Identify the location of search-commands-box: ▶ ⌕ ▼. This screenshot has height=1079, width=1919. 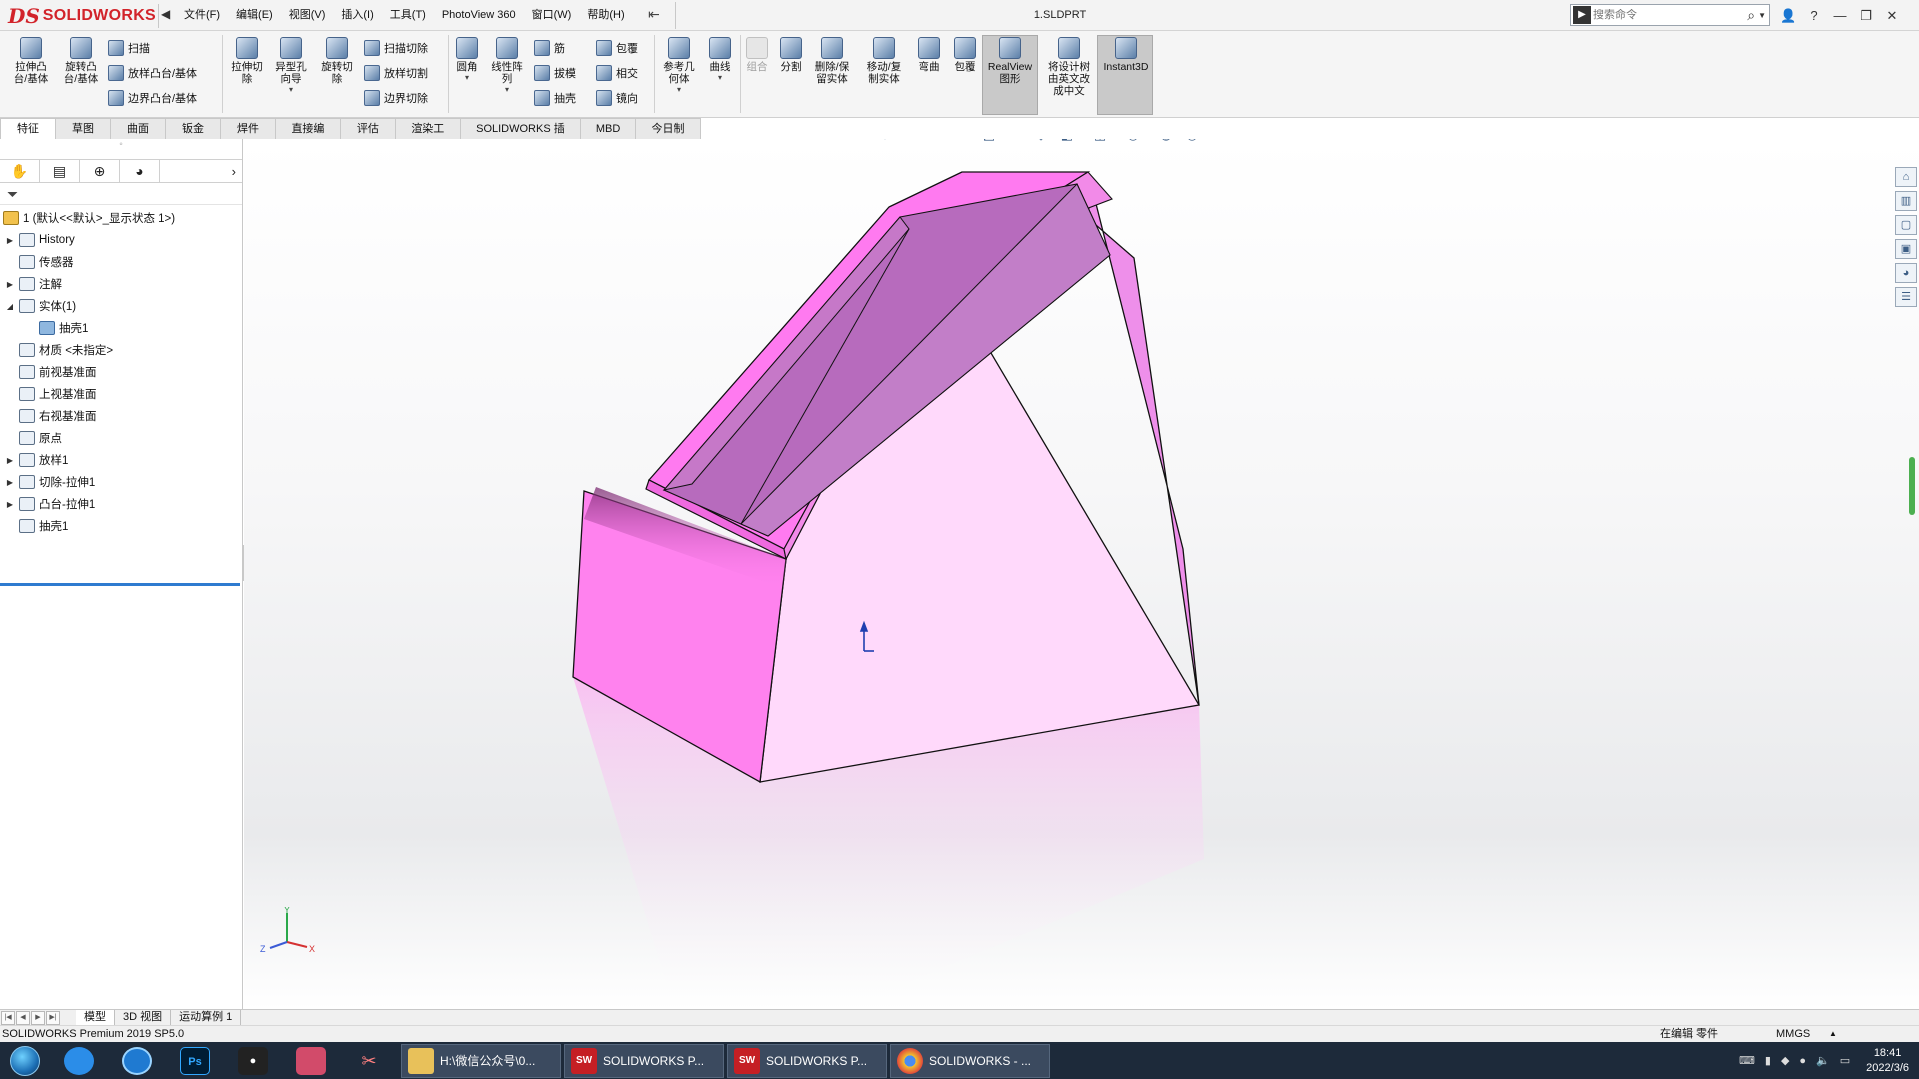
(1670, 15).